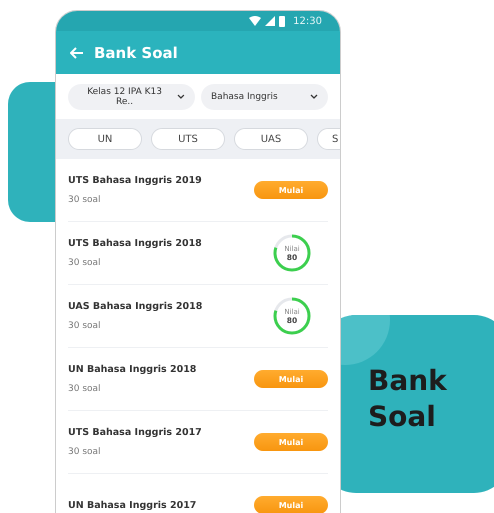 The image size is (494, 513). I want to click on app-title: Bank Soal, so click(136, 53).